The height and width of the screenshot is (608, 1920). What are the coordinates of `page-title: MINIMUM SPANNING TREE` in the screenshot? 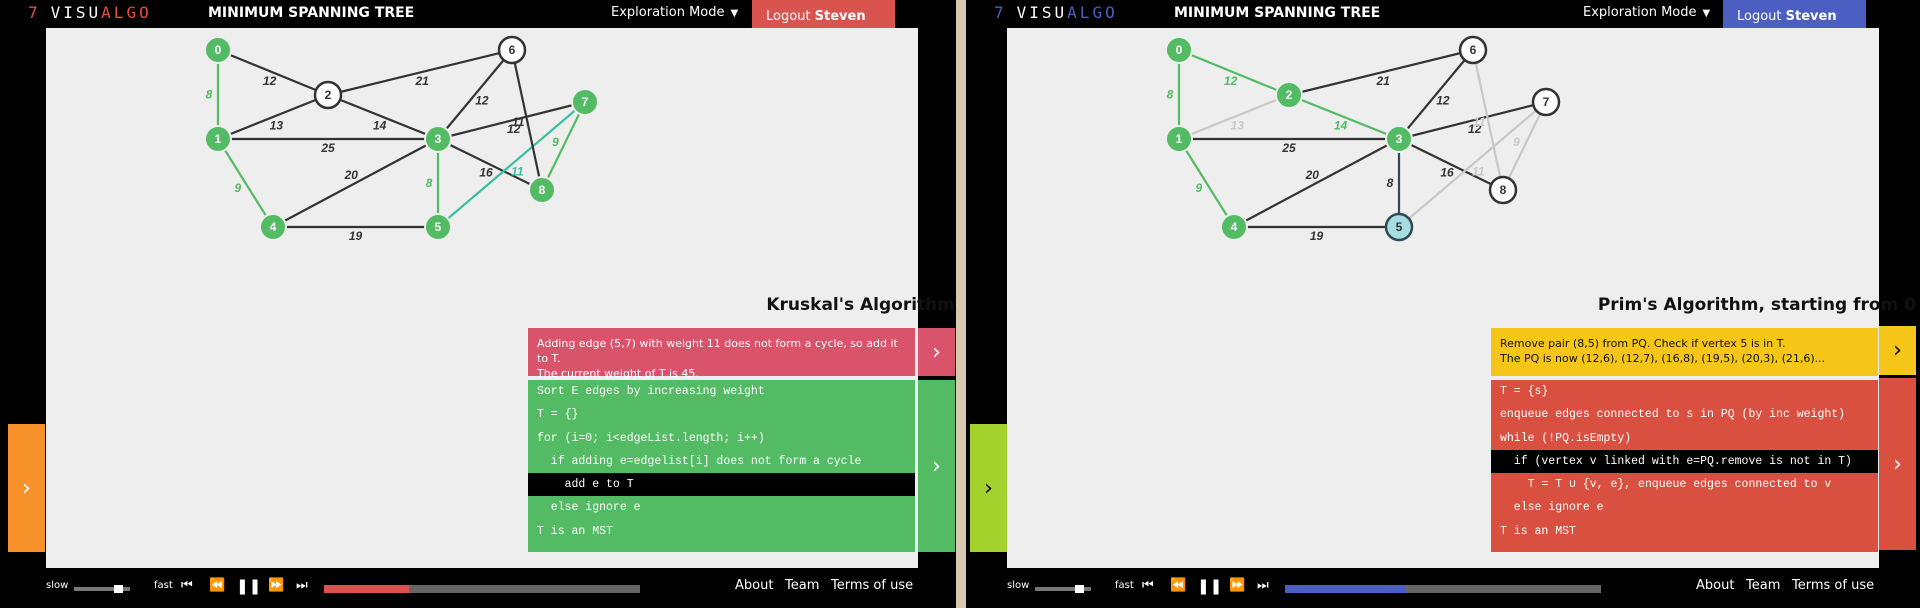 It's located at (1277, 13).